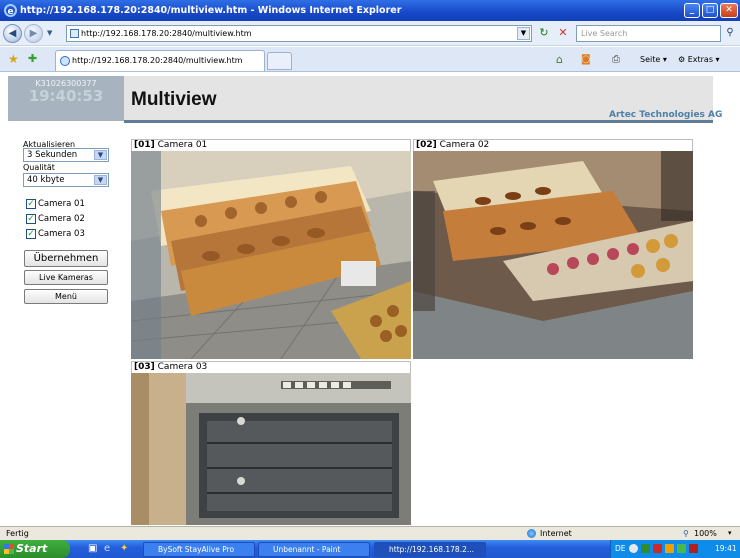  What do you see at coordinates (650, 59) in the screenshot?
I see `page-menu-label: Seite` at bounding box center [650, 59].